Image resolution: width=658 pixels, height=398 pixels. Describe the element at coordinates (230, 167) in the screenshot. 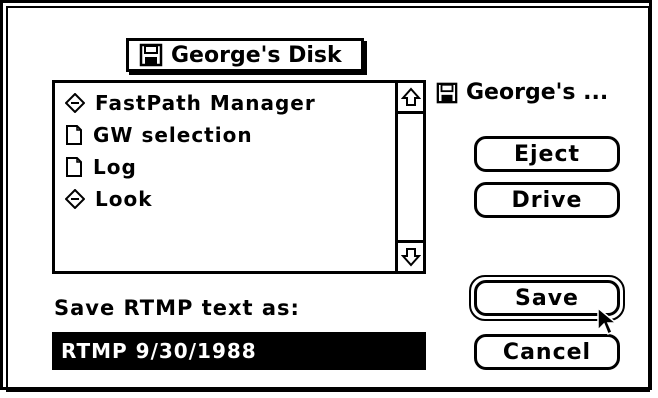

I see `list-item: Log` at that location.